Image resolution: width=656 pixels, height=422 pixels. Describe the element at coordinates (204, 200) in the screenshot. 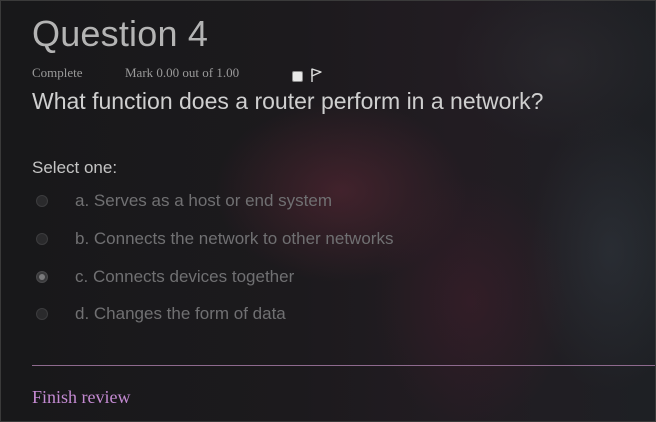

I see `answer-label-a: a. Serves as a host or end system` at that location.